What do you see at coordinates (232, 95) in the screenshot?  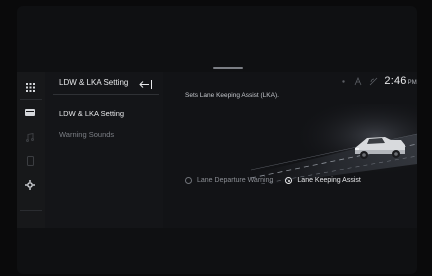 I see `setting-description: Sets Lane Keeping Assist (LKA).` at bounding box center [232, 95].